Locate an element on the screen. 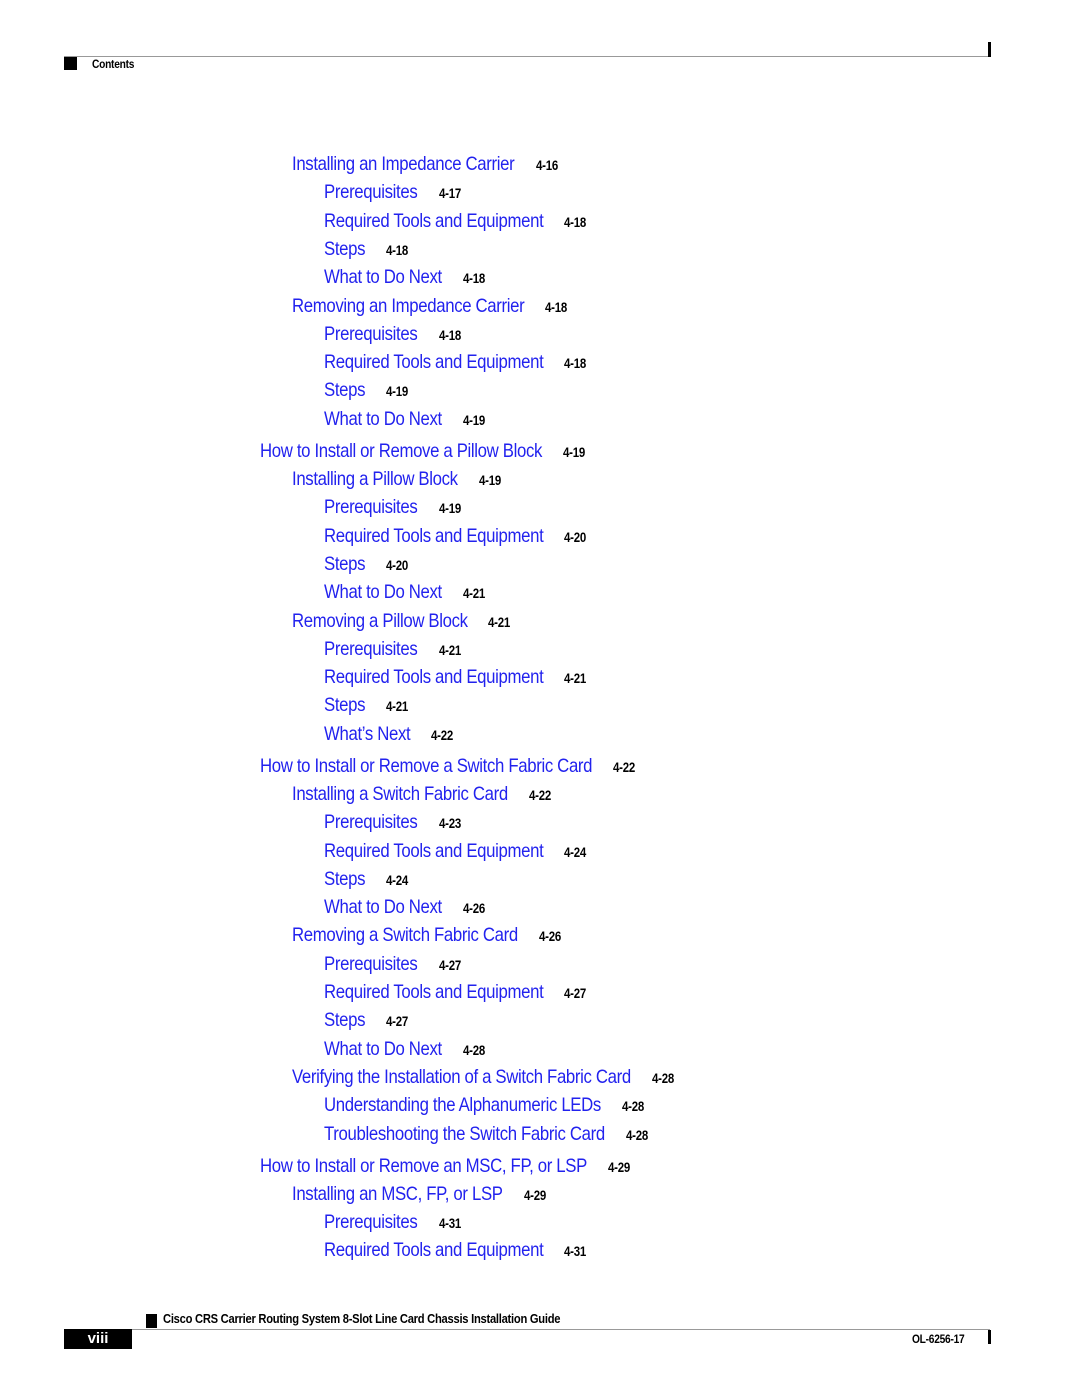 This screenshot has height=1397, width=1080. toc-entry: Prerequisites 4-31 is located at coordinates (394, 1222).